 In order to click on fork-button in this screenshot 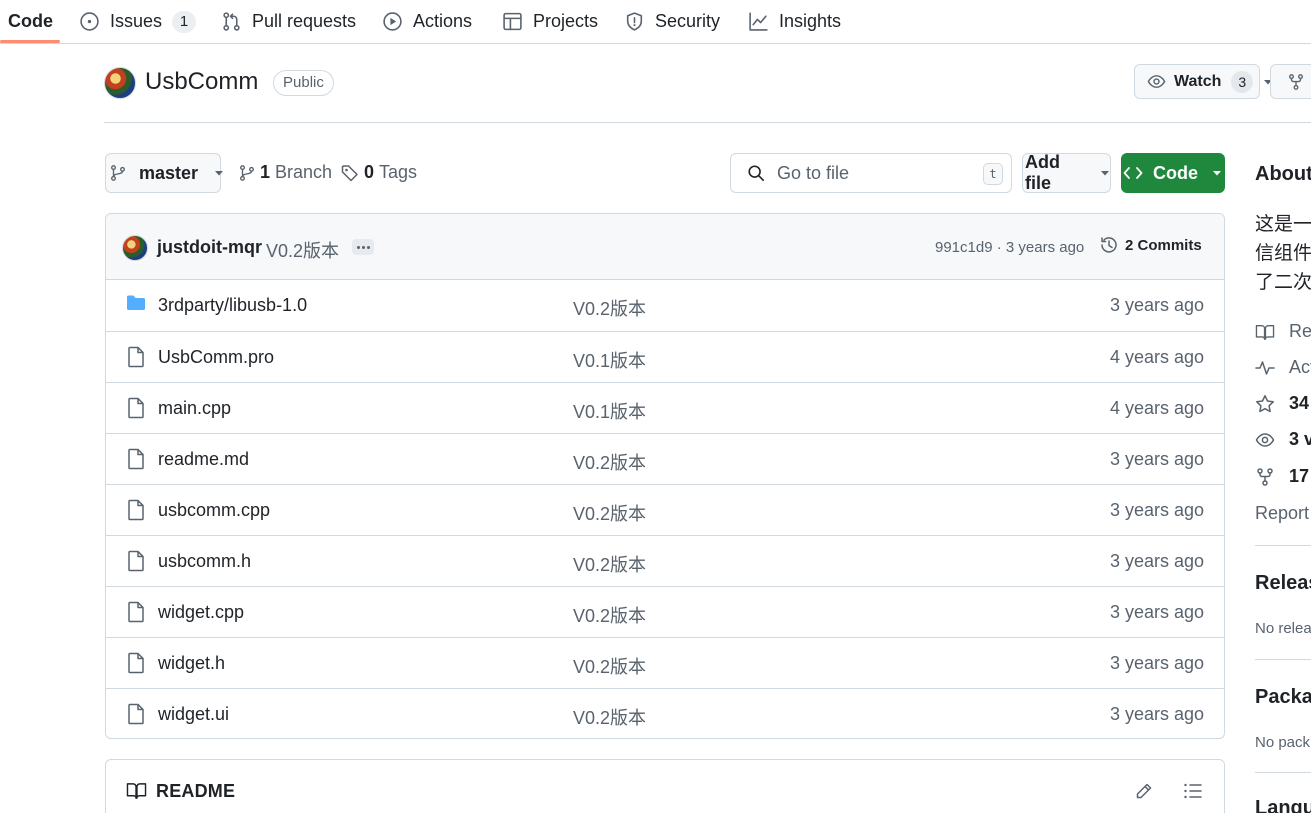, I will do `click(1290, 81)`.